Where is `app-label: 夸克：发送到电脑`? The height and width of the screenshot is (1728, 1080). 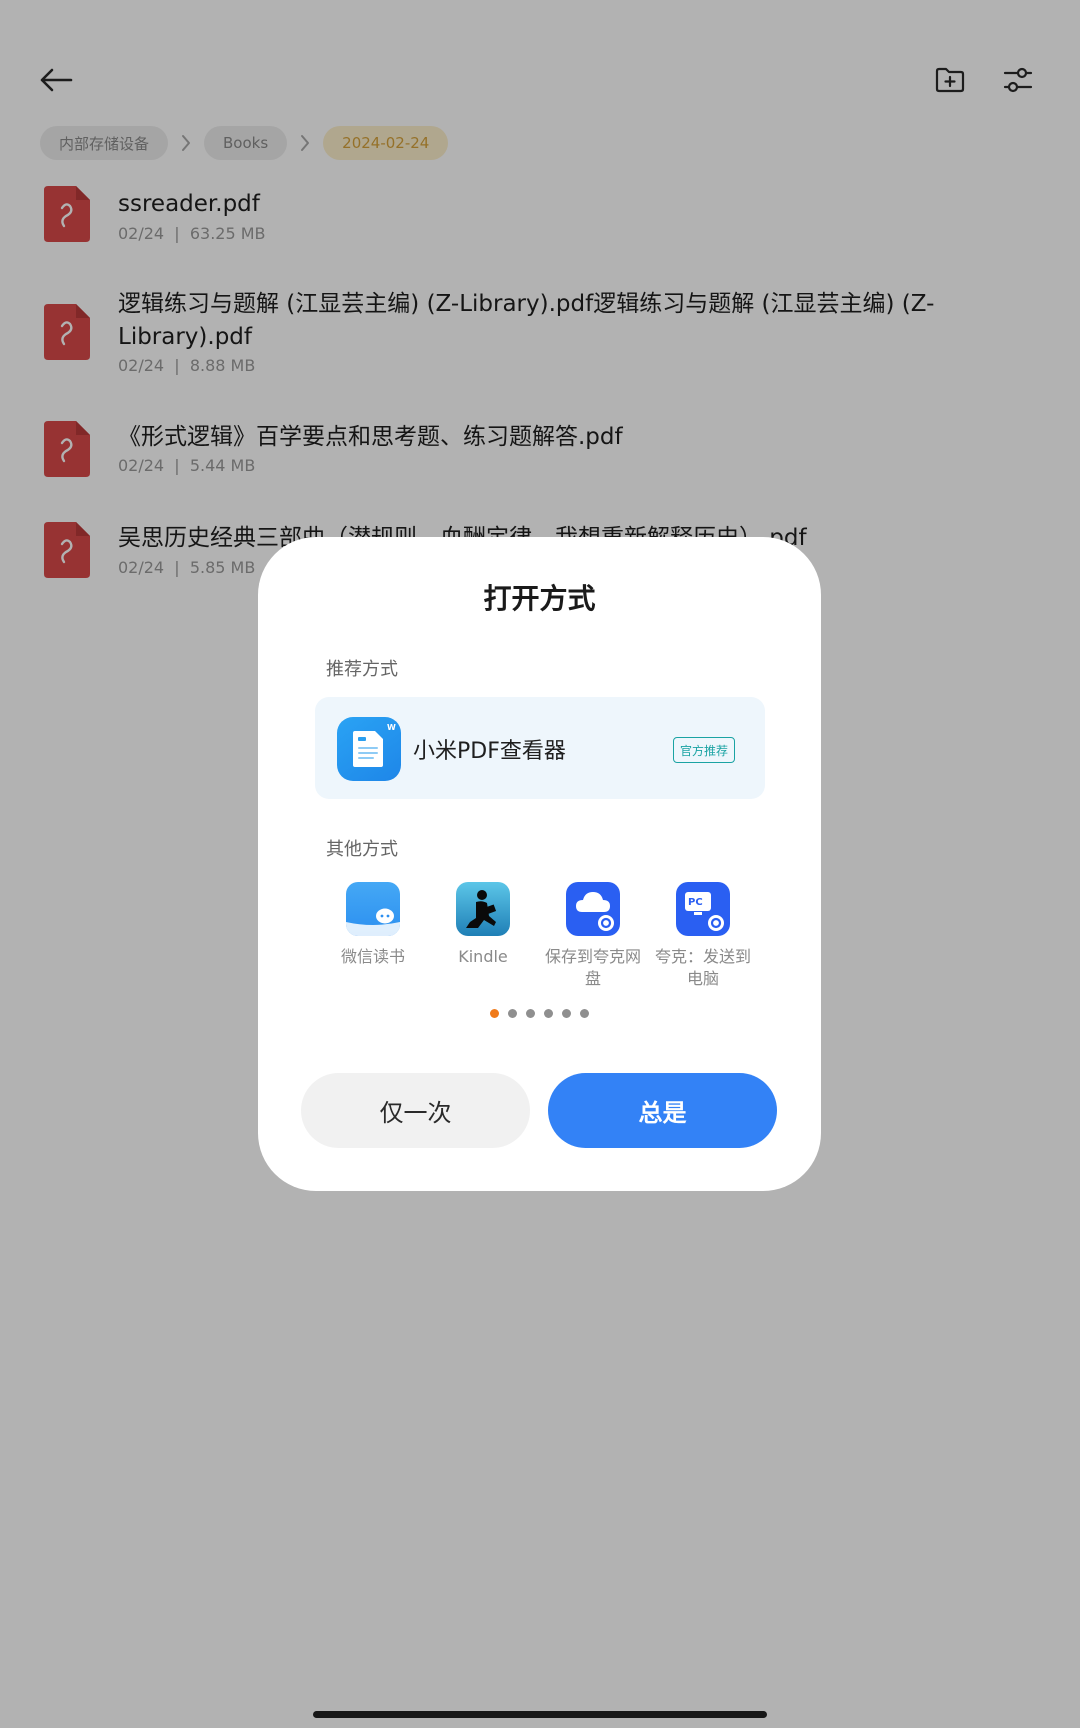 app-label: 夸克：发送到电脑 is located at coordinates (702, 967).